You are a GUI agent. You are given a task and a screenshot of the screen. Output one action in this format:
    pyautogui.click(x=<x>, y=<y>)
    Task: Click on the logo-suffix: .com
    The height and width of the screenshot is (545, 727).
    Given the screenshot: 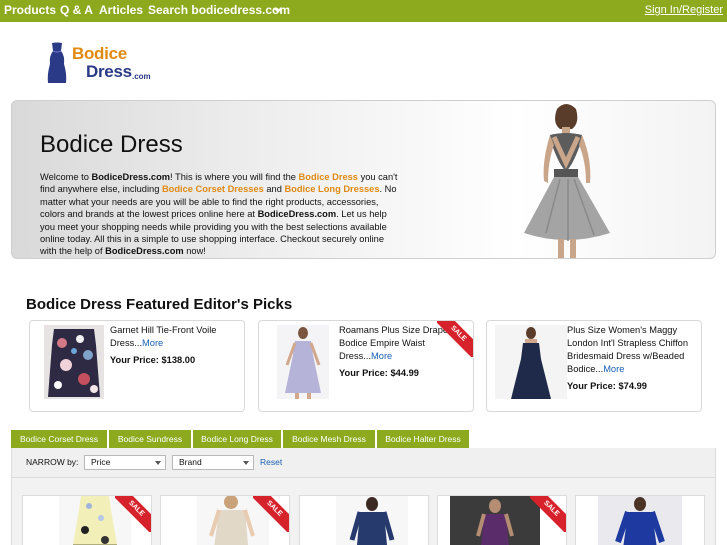 What is the action you would take?
    pyautogui.click(x=141, y=76)
    